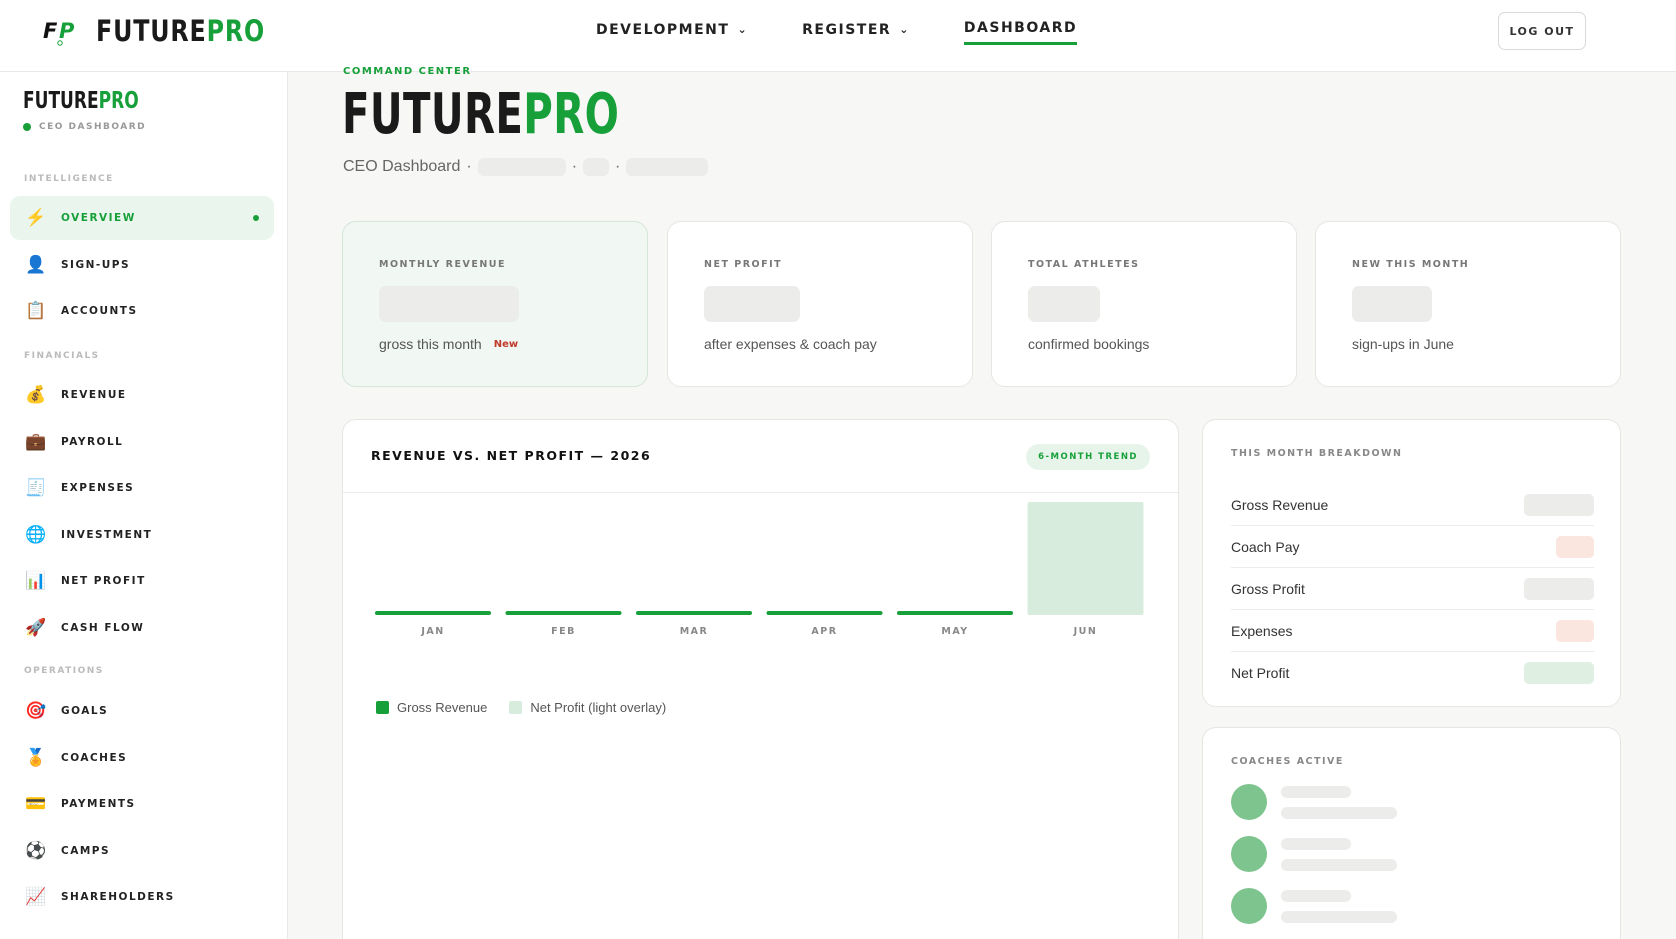  What do you see at coordinates (142, 488) in the screenshot?
I see `sidebar-item-expenses: 🧾 EXPENSES` at bounding box center [142, 488].